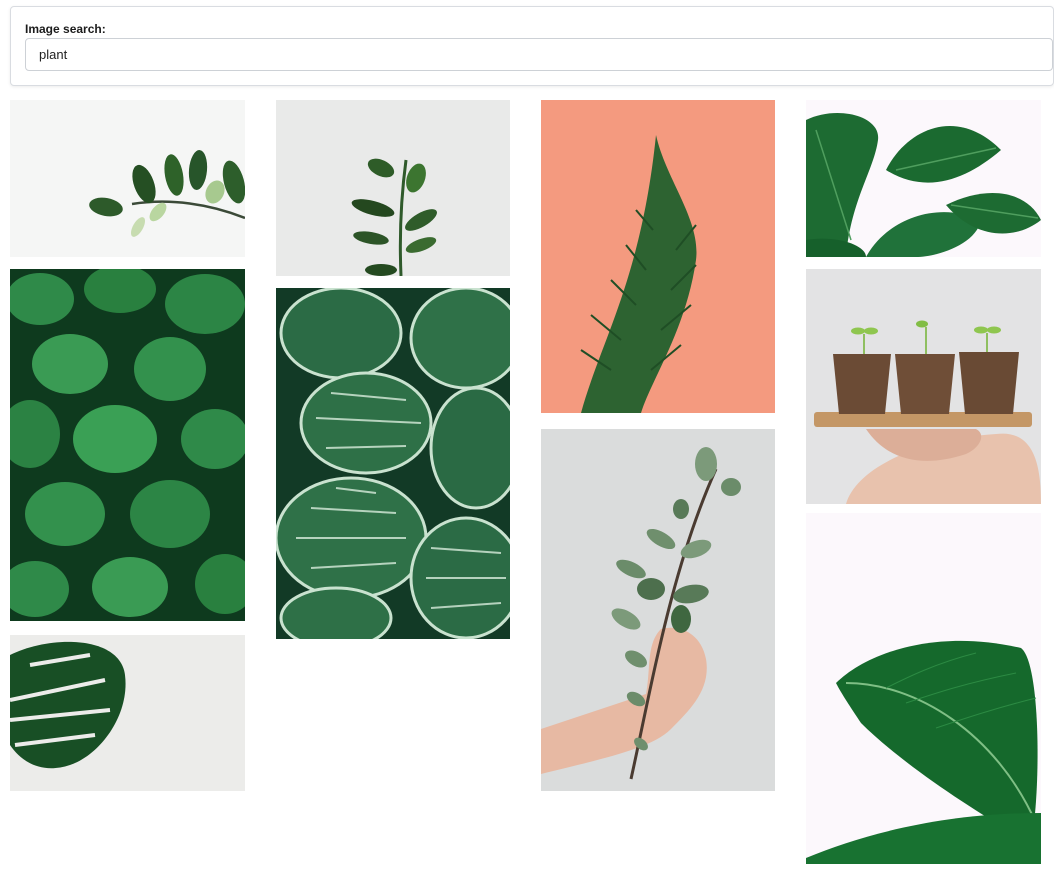 The width and height of the screenshot is (1054, 876). I want to click on image-tile-conifer, so click(658, 256).